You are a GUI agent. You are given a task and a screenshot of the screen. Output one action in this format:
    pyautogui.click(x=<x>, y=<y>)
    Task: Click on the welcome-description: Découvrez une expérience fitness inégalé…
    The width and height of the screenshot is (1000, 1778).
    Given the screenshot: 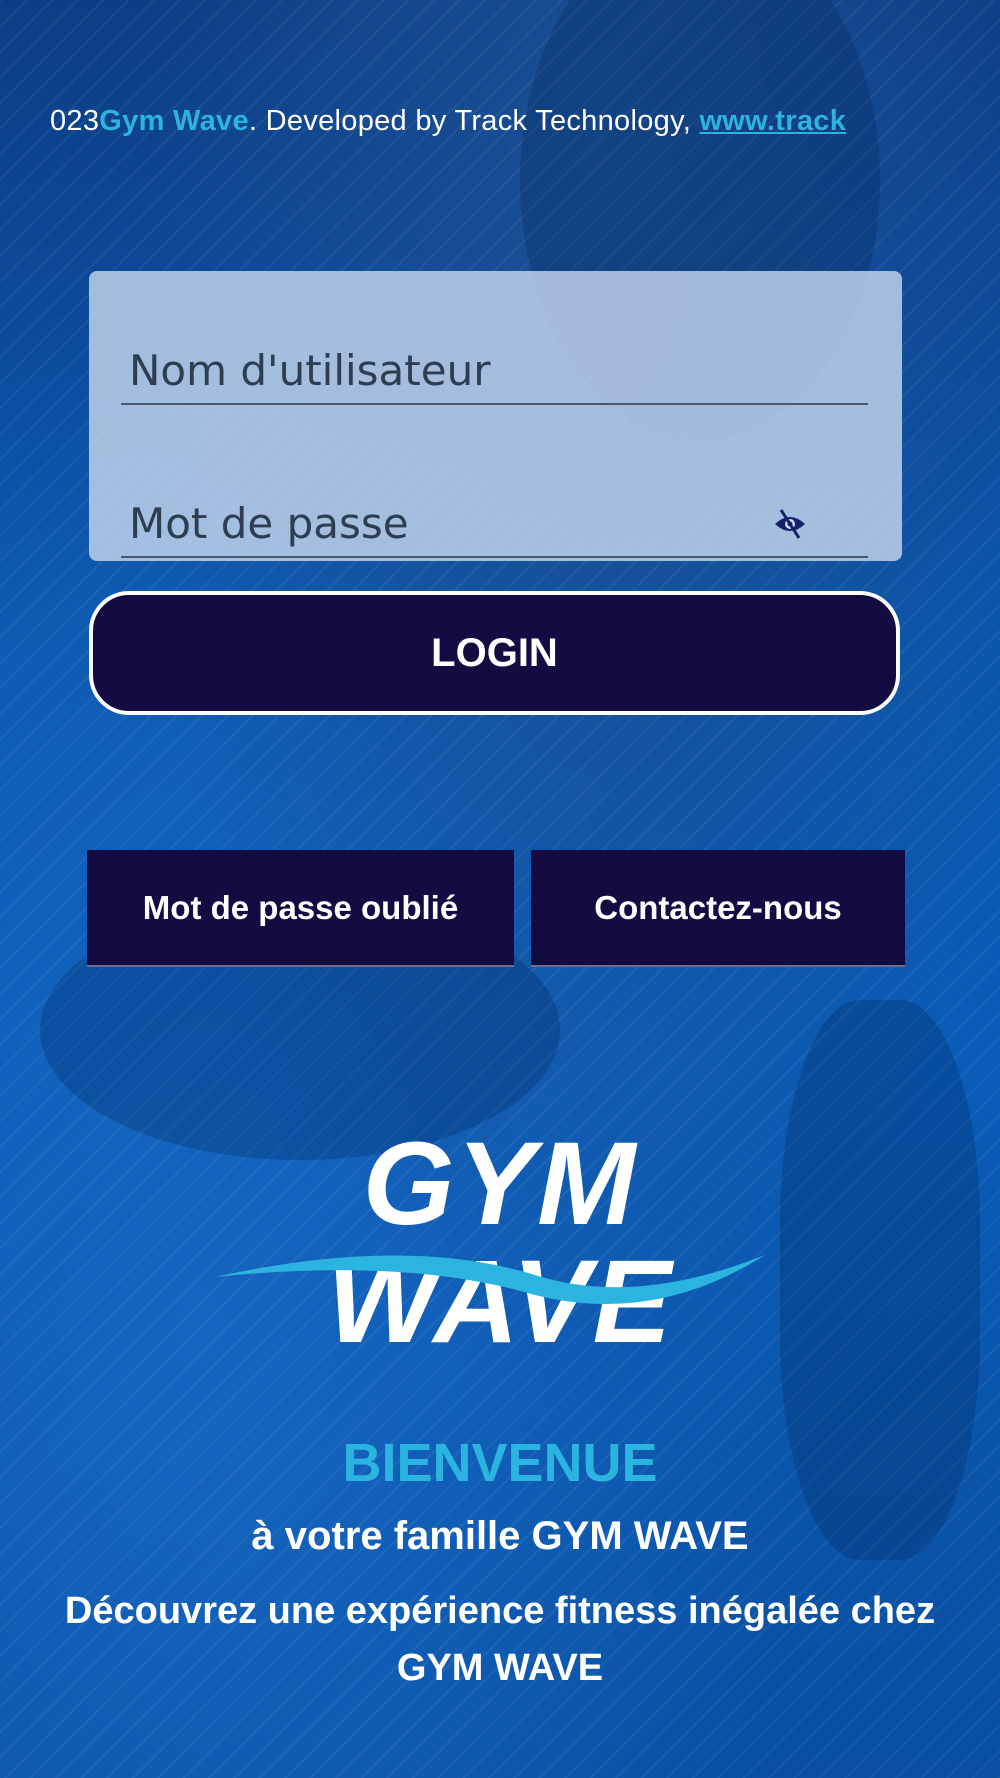 What is the action you would take?
    pyautogui.click(x=500, y=1639)
    